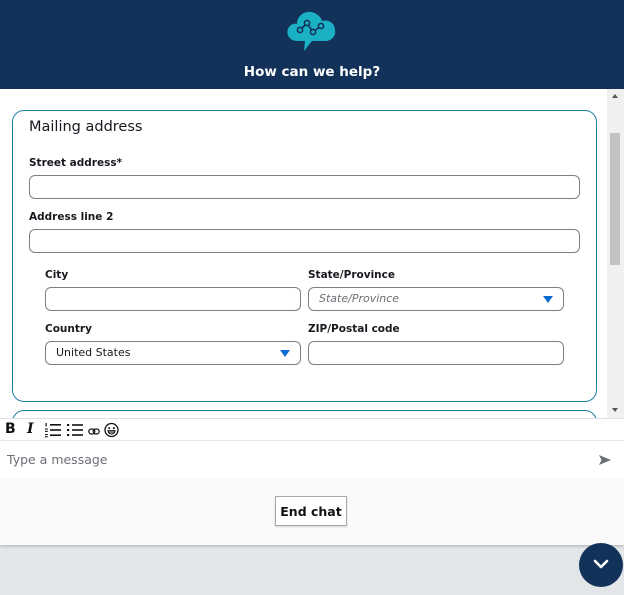  Describe the element at coordinates (292, 459) in the screenshot. I see `message-input` at that location.